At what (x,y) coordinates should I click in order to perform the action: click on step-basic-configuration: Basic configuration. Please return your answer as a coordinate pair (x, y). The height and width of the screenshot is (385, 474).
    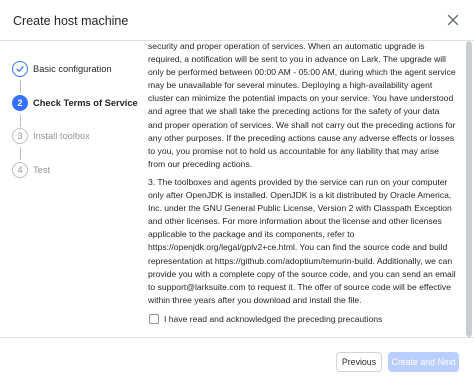
    Looking at the image, I should click on (62, 69).